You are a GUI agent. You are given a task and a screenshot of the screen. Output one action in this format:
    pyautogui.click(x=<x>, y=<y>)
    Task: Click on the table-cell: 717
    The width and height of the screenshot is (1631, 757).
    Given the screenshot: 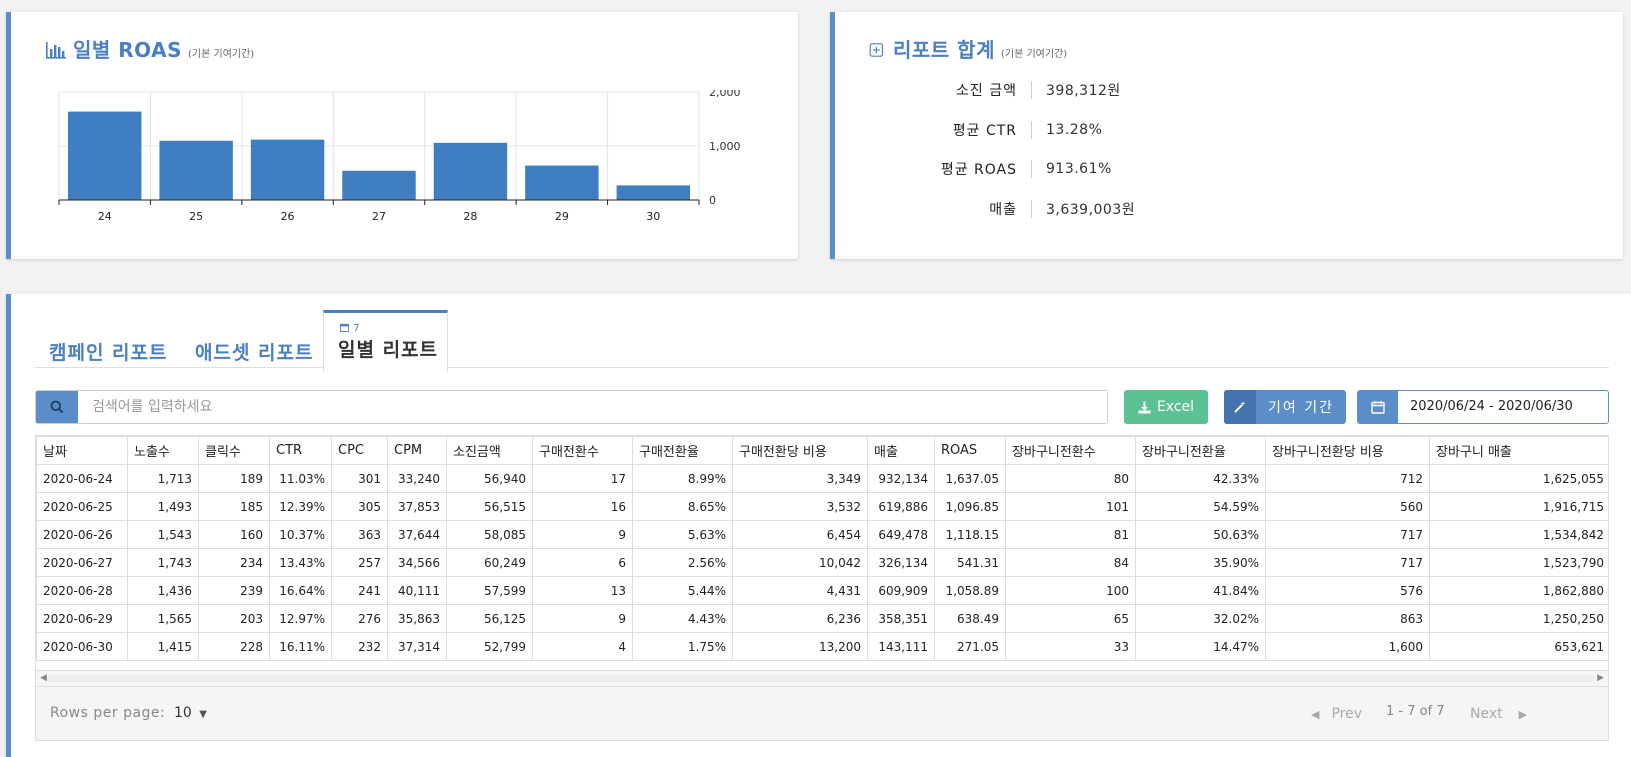 What is the action you would take?
    pyautogui.click(x=1347, y=562)
    